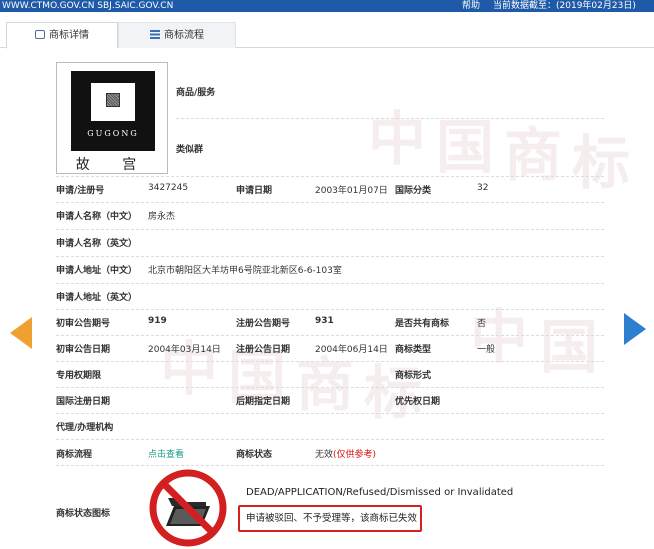 Image resolution: width=654 pixels, height=549 pixels. Describe the element at coordinates (324, 455) in the screenshot. I see `status-value: 无效` at that location.